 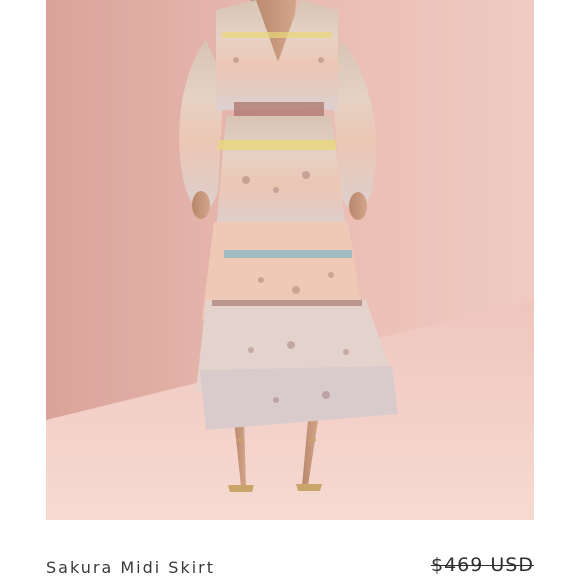 I want to click on product-title: Sakura Midi Skirt, so click(x=130, y=567).